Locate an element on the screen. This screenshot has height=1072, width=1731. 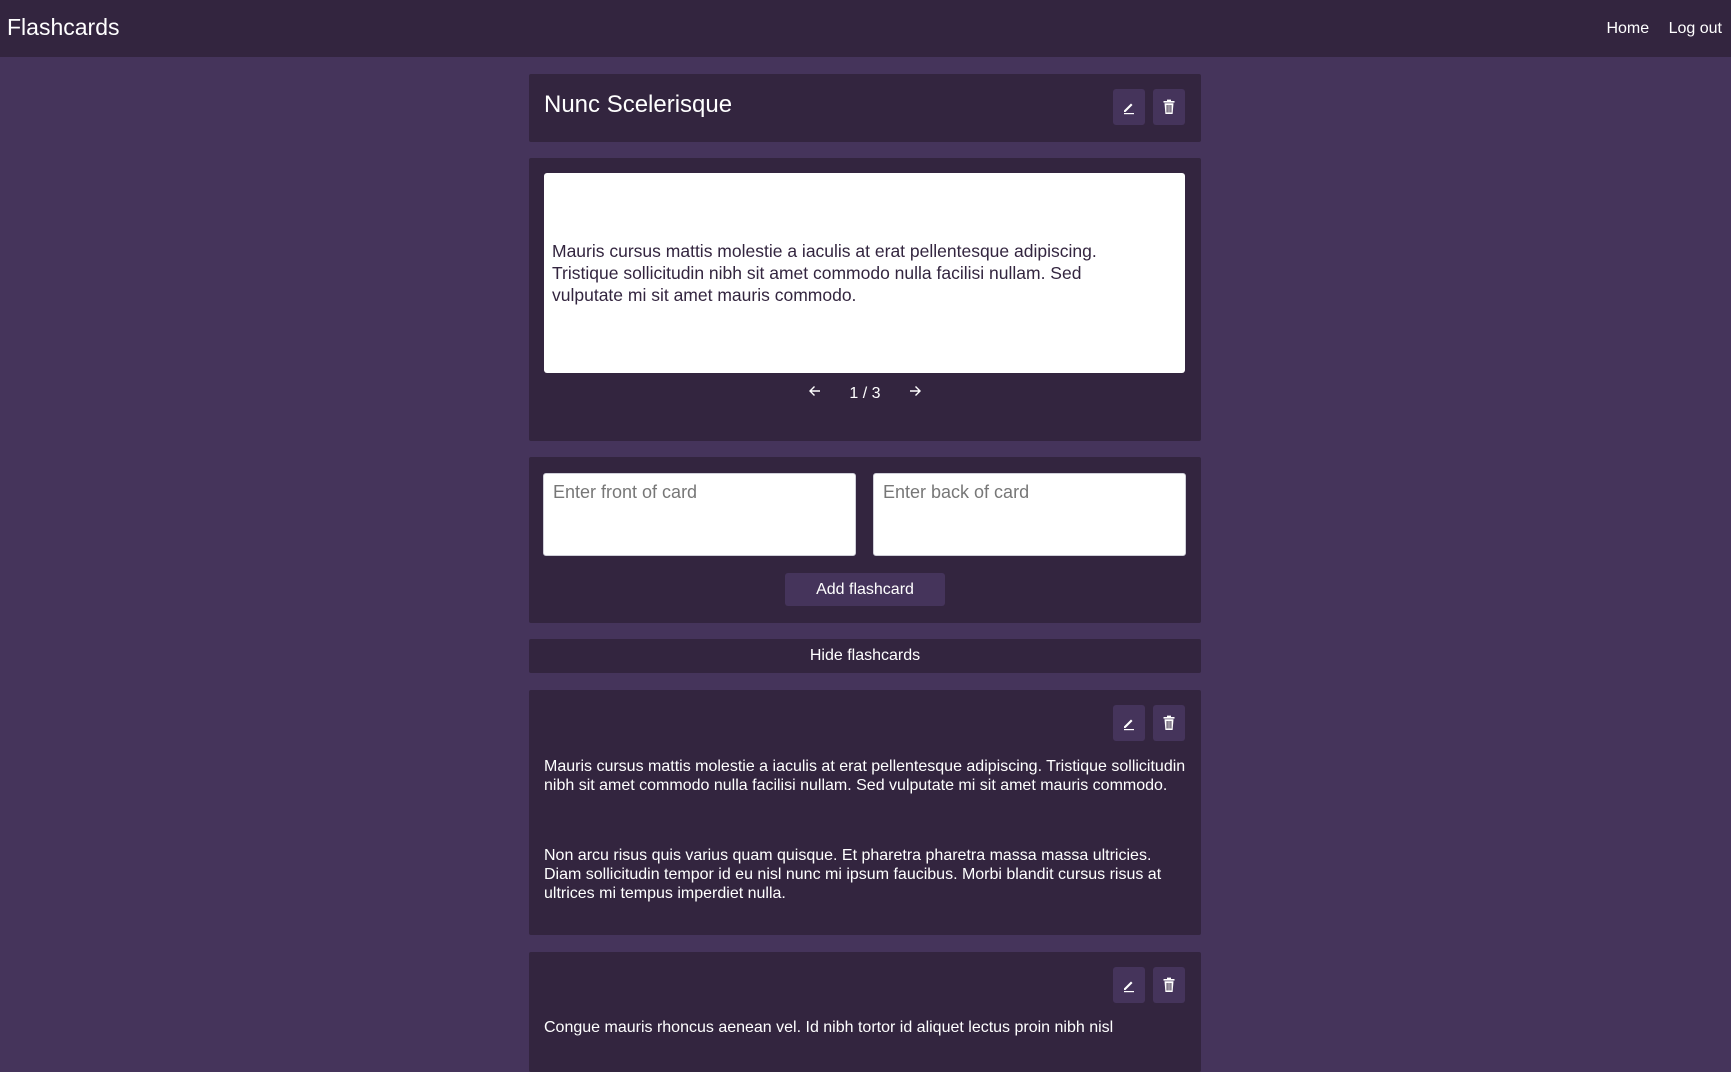
nav-logout-link: Log out is located at coordinates (1695, 28).